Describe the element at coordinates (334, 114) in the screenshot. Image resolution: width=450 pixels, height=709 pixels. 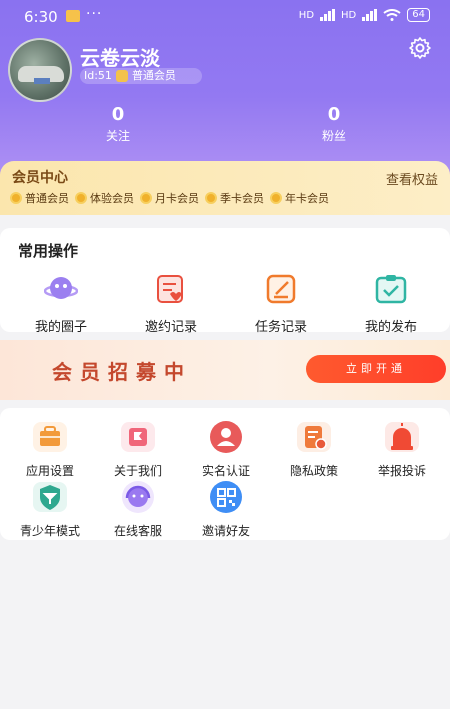
I see `followers-count: 0` at that location.